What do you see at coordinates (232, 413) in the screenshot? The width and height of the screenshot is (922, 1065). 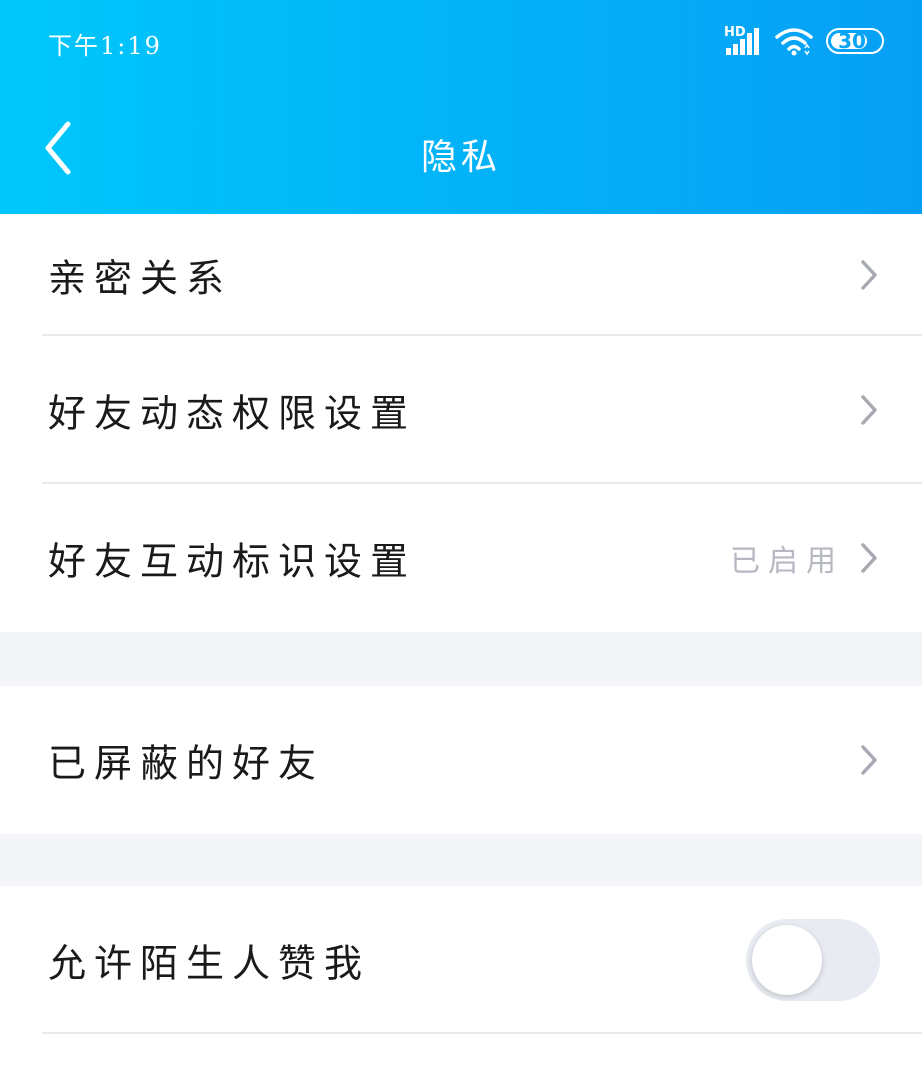 I see `row-label: 好友动态权限设置` at bounding box center [232, 413].